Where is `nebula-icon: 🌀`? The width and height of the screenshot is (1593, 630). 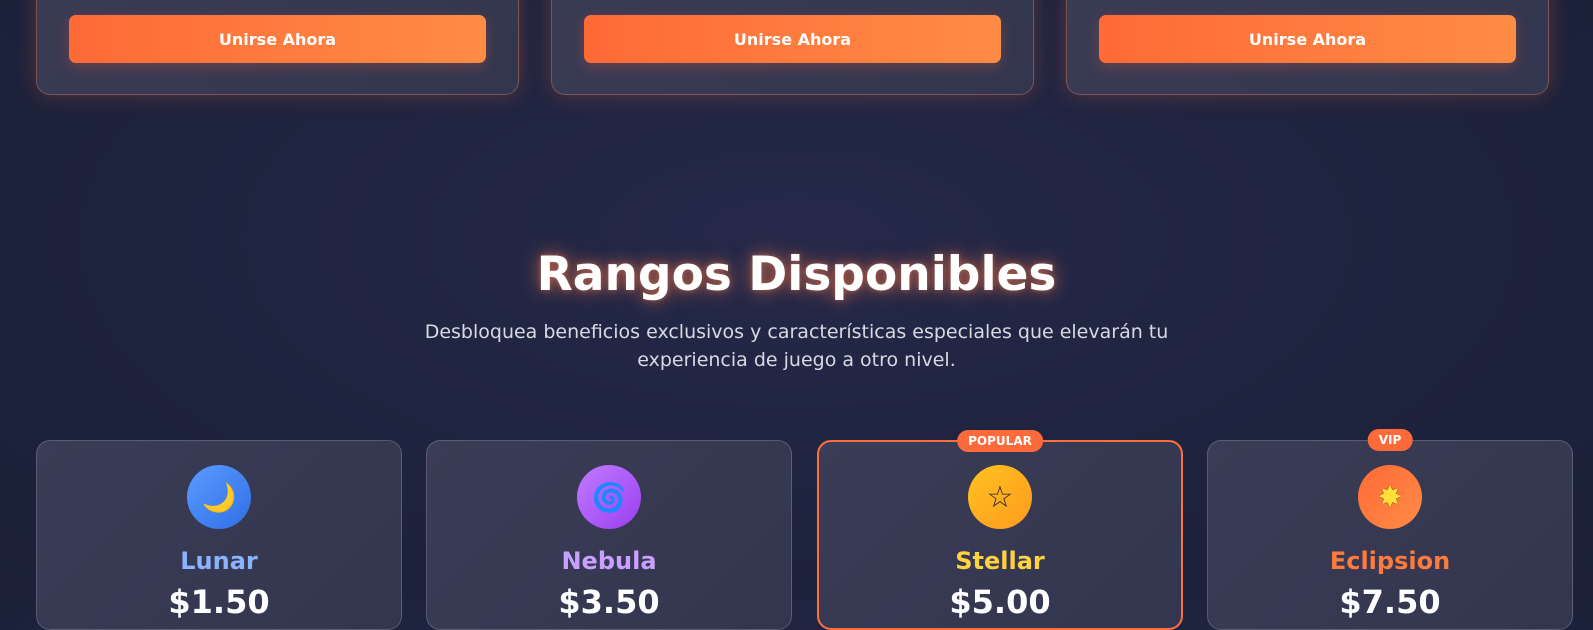
nebula-icon: 🌀 is located at coordinates (609, 497).